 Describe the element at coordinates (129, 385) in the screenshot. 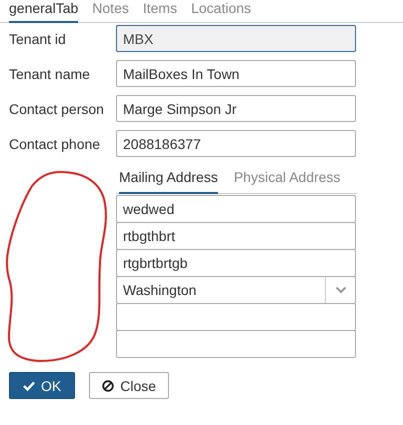

I see `close-button: Close` at that location.